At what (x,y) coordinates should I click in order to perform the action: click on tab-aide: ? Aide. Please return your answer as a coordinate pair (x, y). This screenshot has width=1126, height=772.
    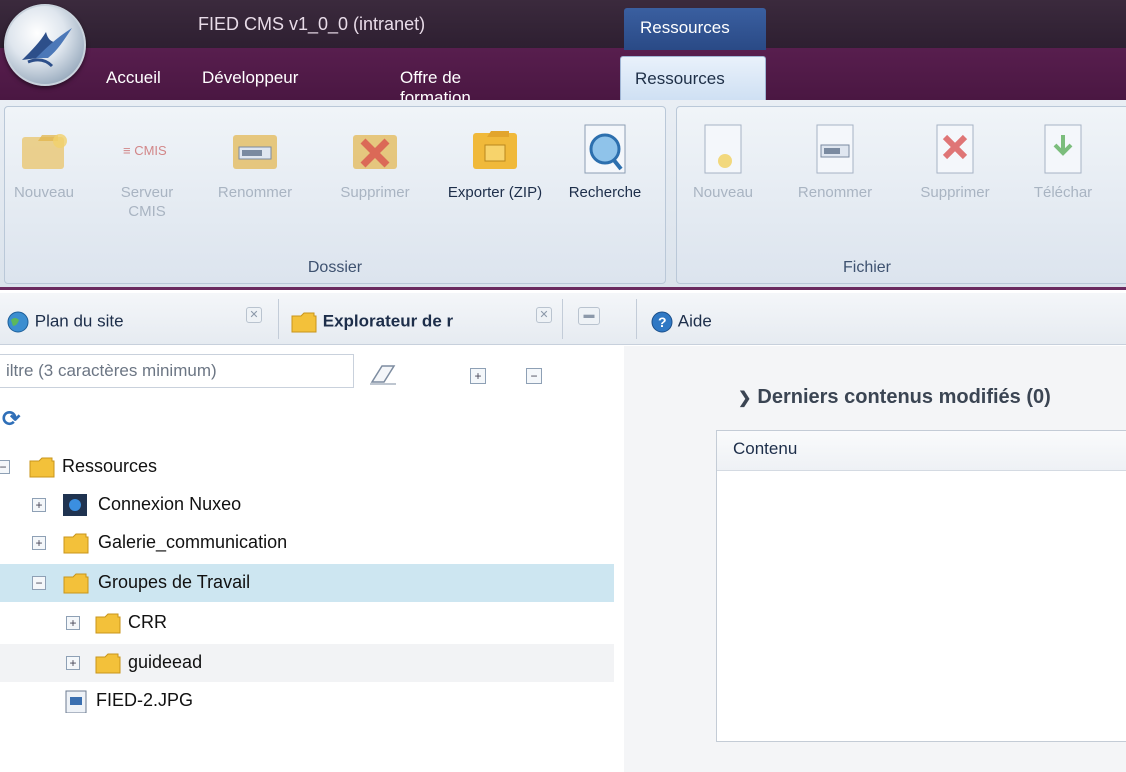
    Looking at the image, I should click on (681, 320).